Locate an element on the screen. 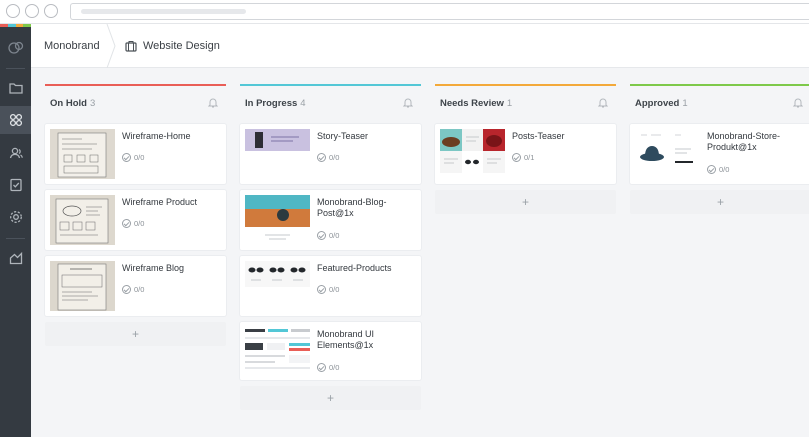 The height and width of the screenshot is (437, 809). card-wireframe-product: Wireframe Product 0/0 is located at coordinates (135, 220).